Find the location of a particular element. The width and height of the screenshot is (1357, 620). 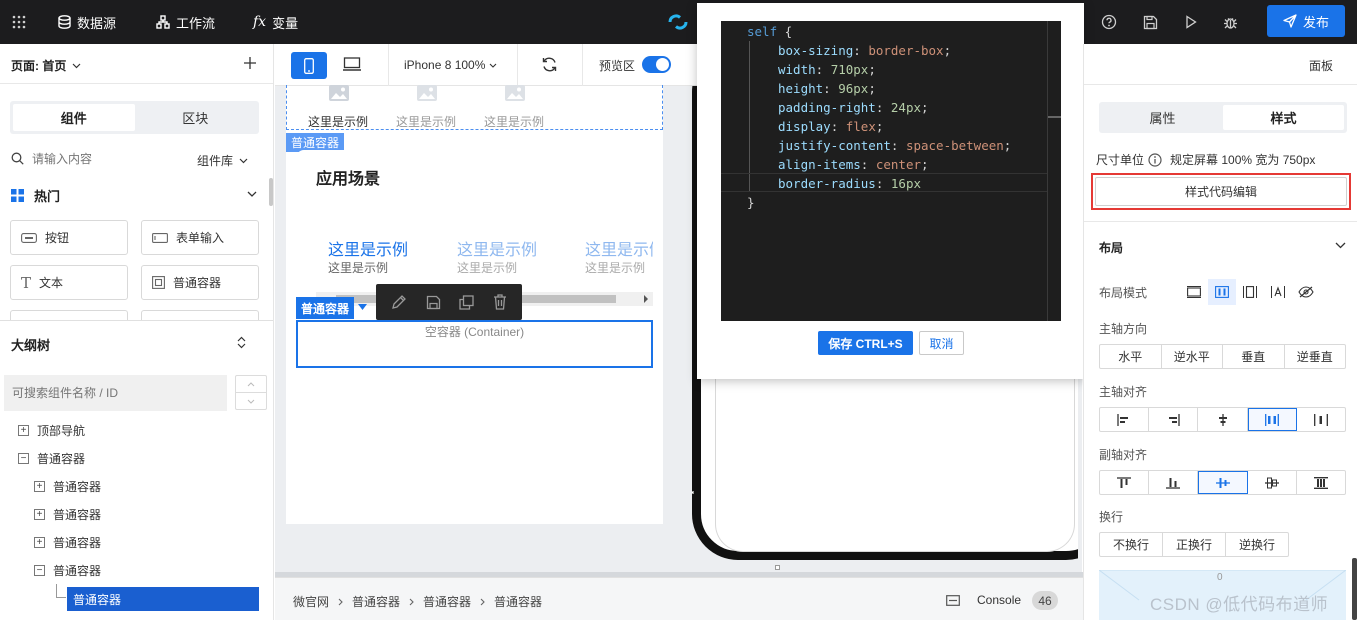

logo-icon is located at coordinates (678, 22).